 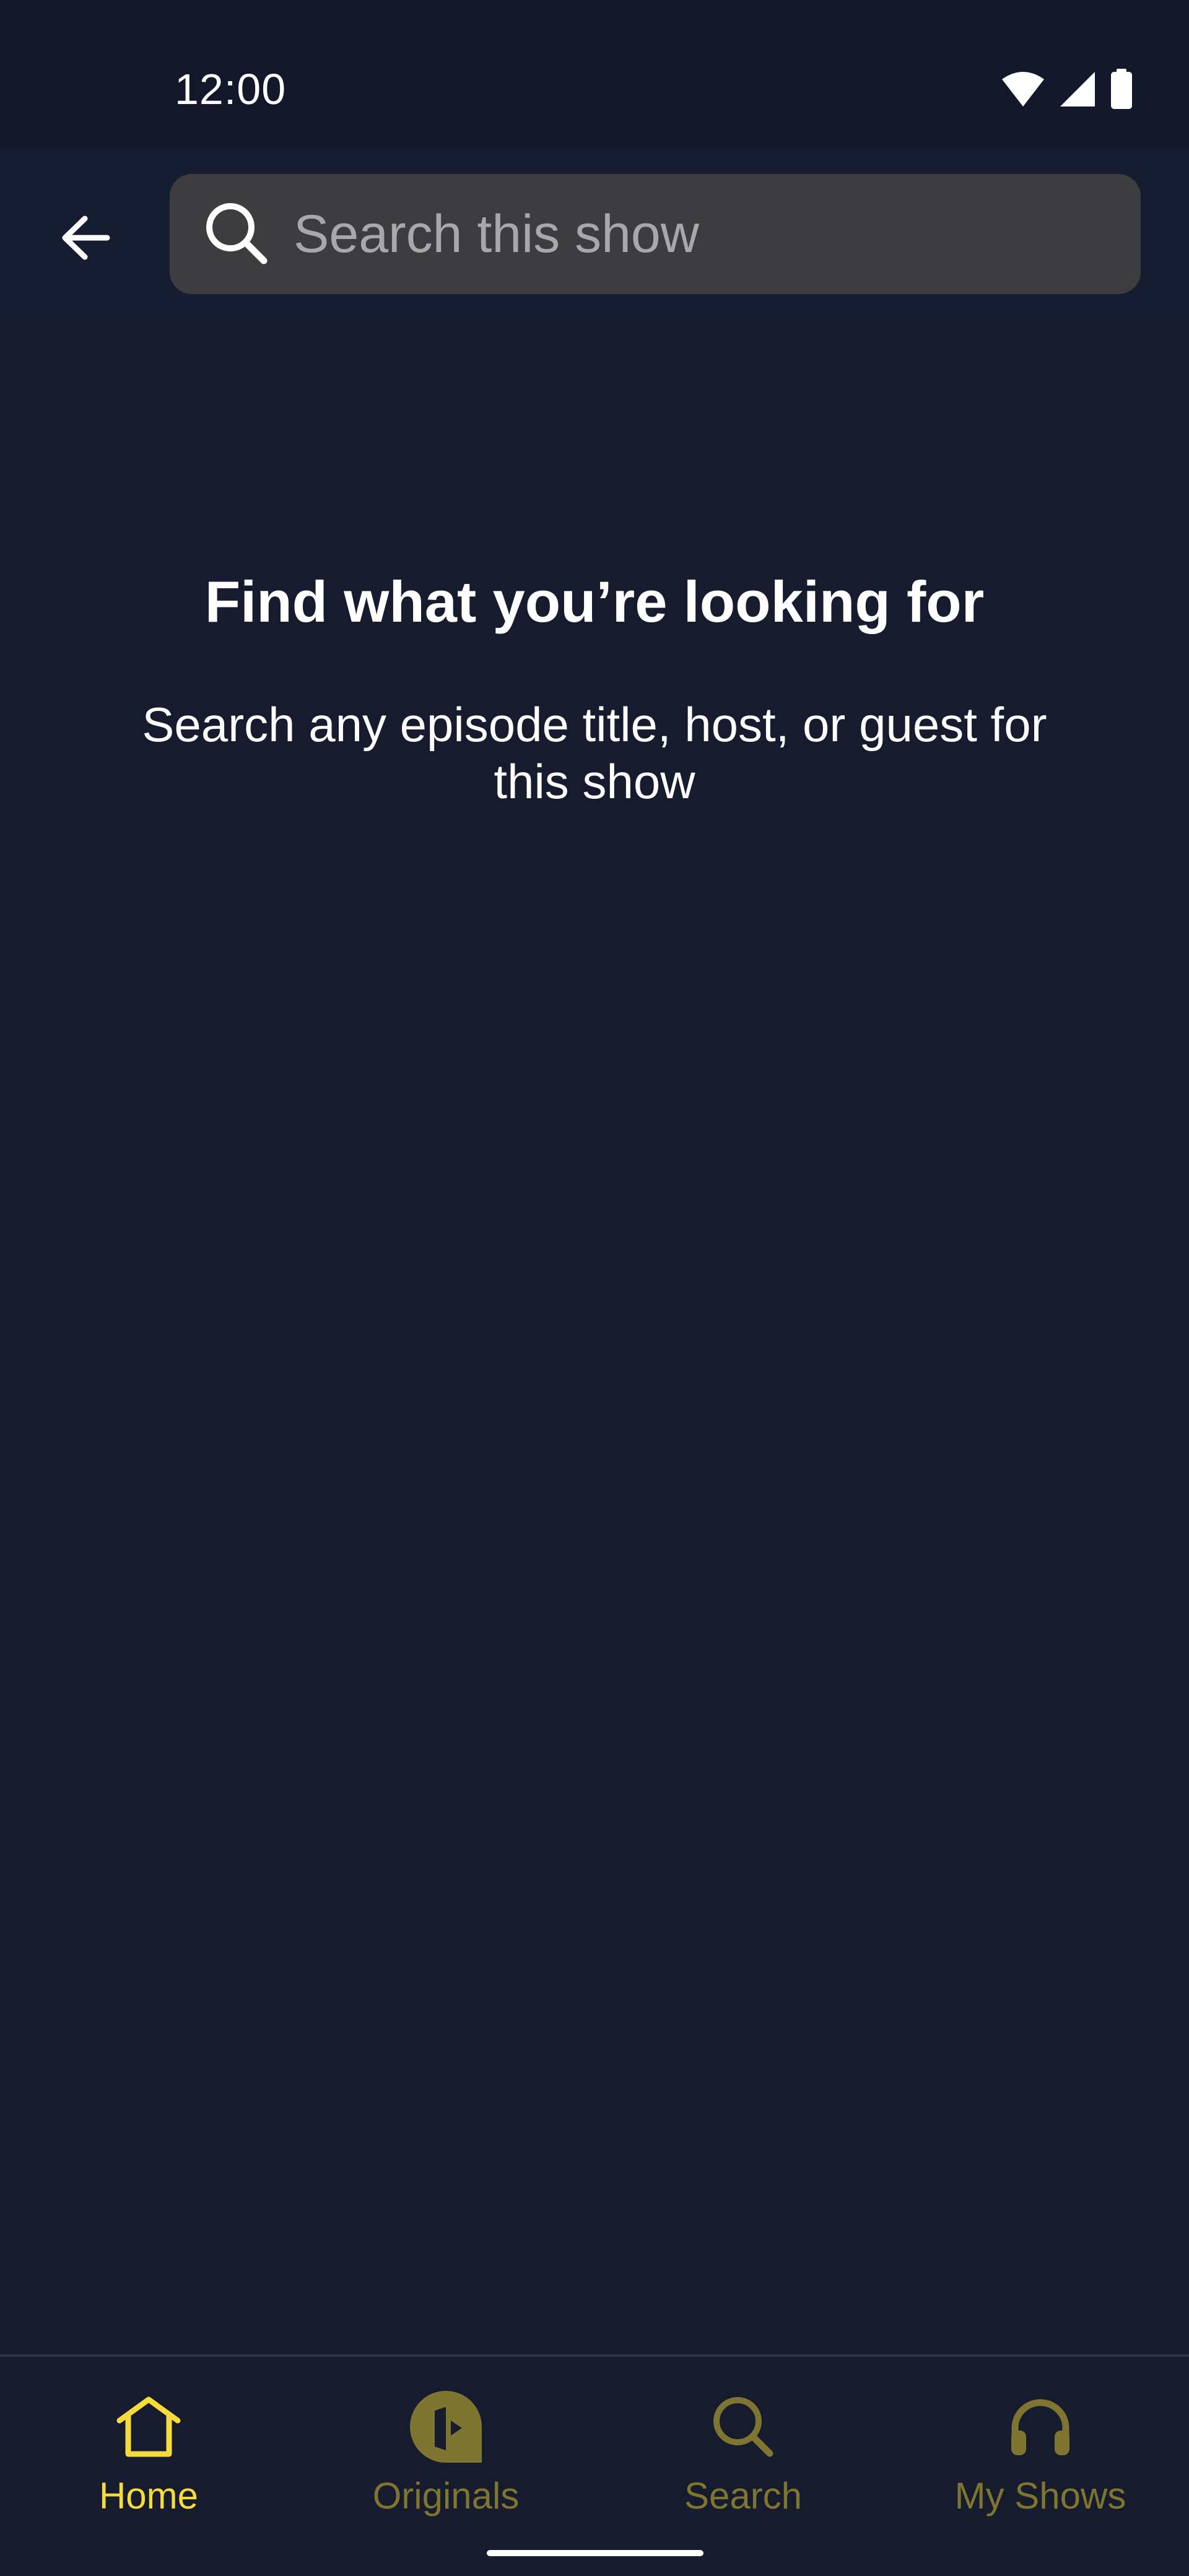 What do you see at coordinates (1077, 89) in the screenshot?
I see `cellular-signal-icon` at bounding box center [1077, 89].